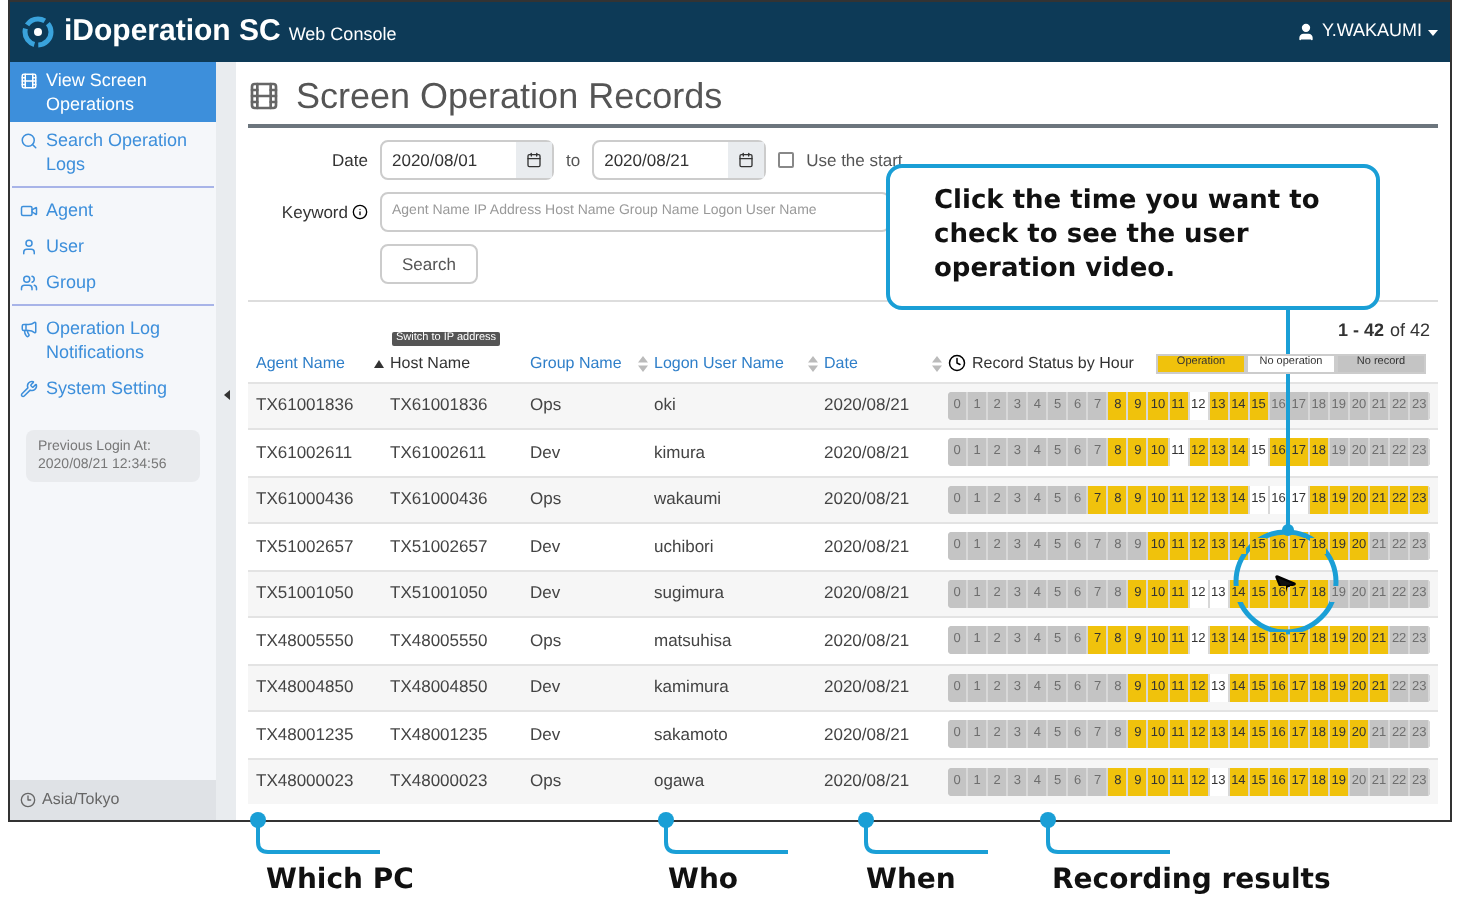 This screenshot has height=918, width=1460. What do you see at coordinates (703, 881) in the screenshot?
I see `annotation-label: Who` at bounding box center [703, 881].